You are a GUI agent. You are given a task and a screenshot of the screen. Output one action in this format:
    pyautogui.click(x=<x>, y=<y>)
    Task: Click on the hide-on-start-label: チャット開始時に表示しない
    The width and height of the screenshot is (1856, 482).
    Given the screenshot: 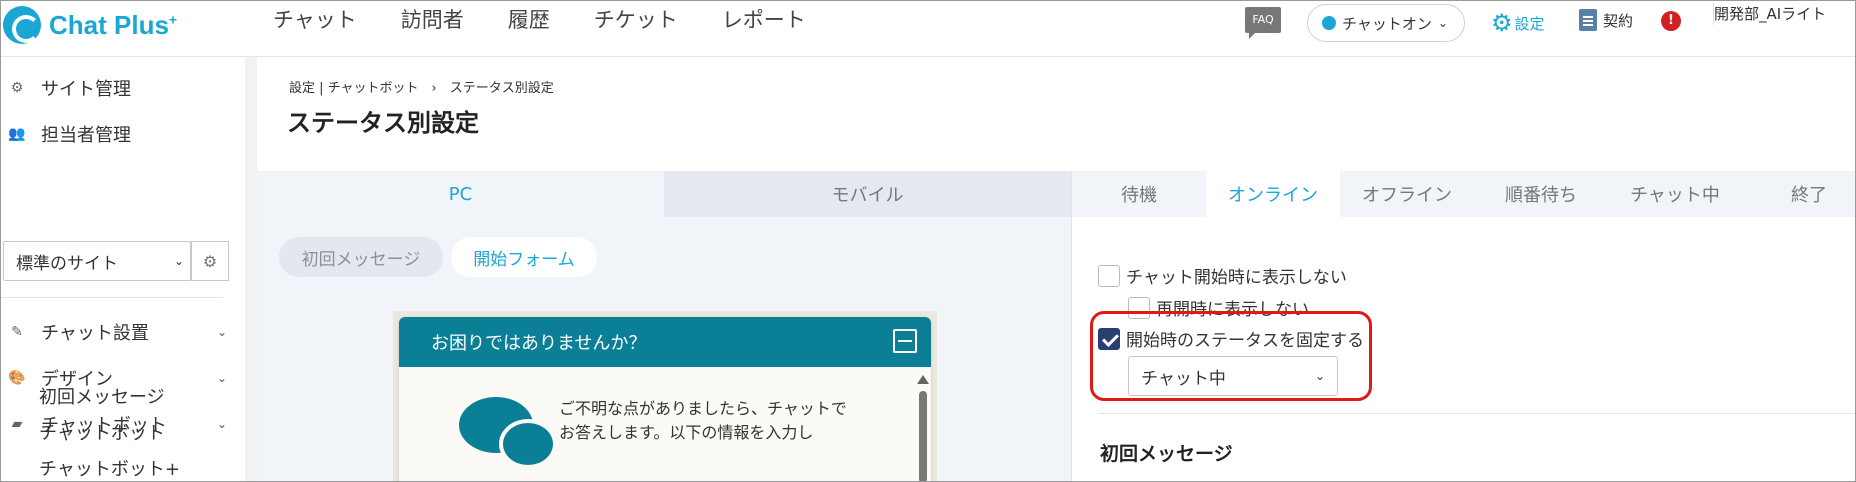 What is the action you would take?
    pyautogui.click(x=1236, y=278)
    